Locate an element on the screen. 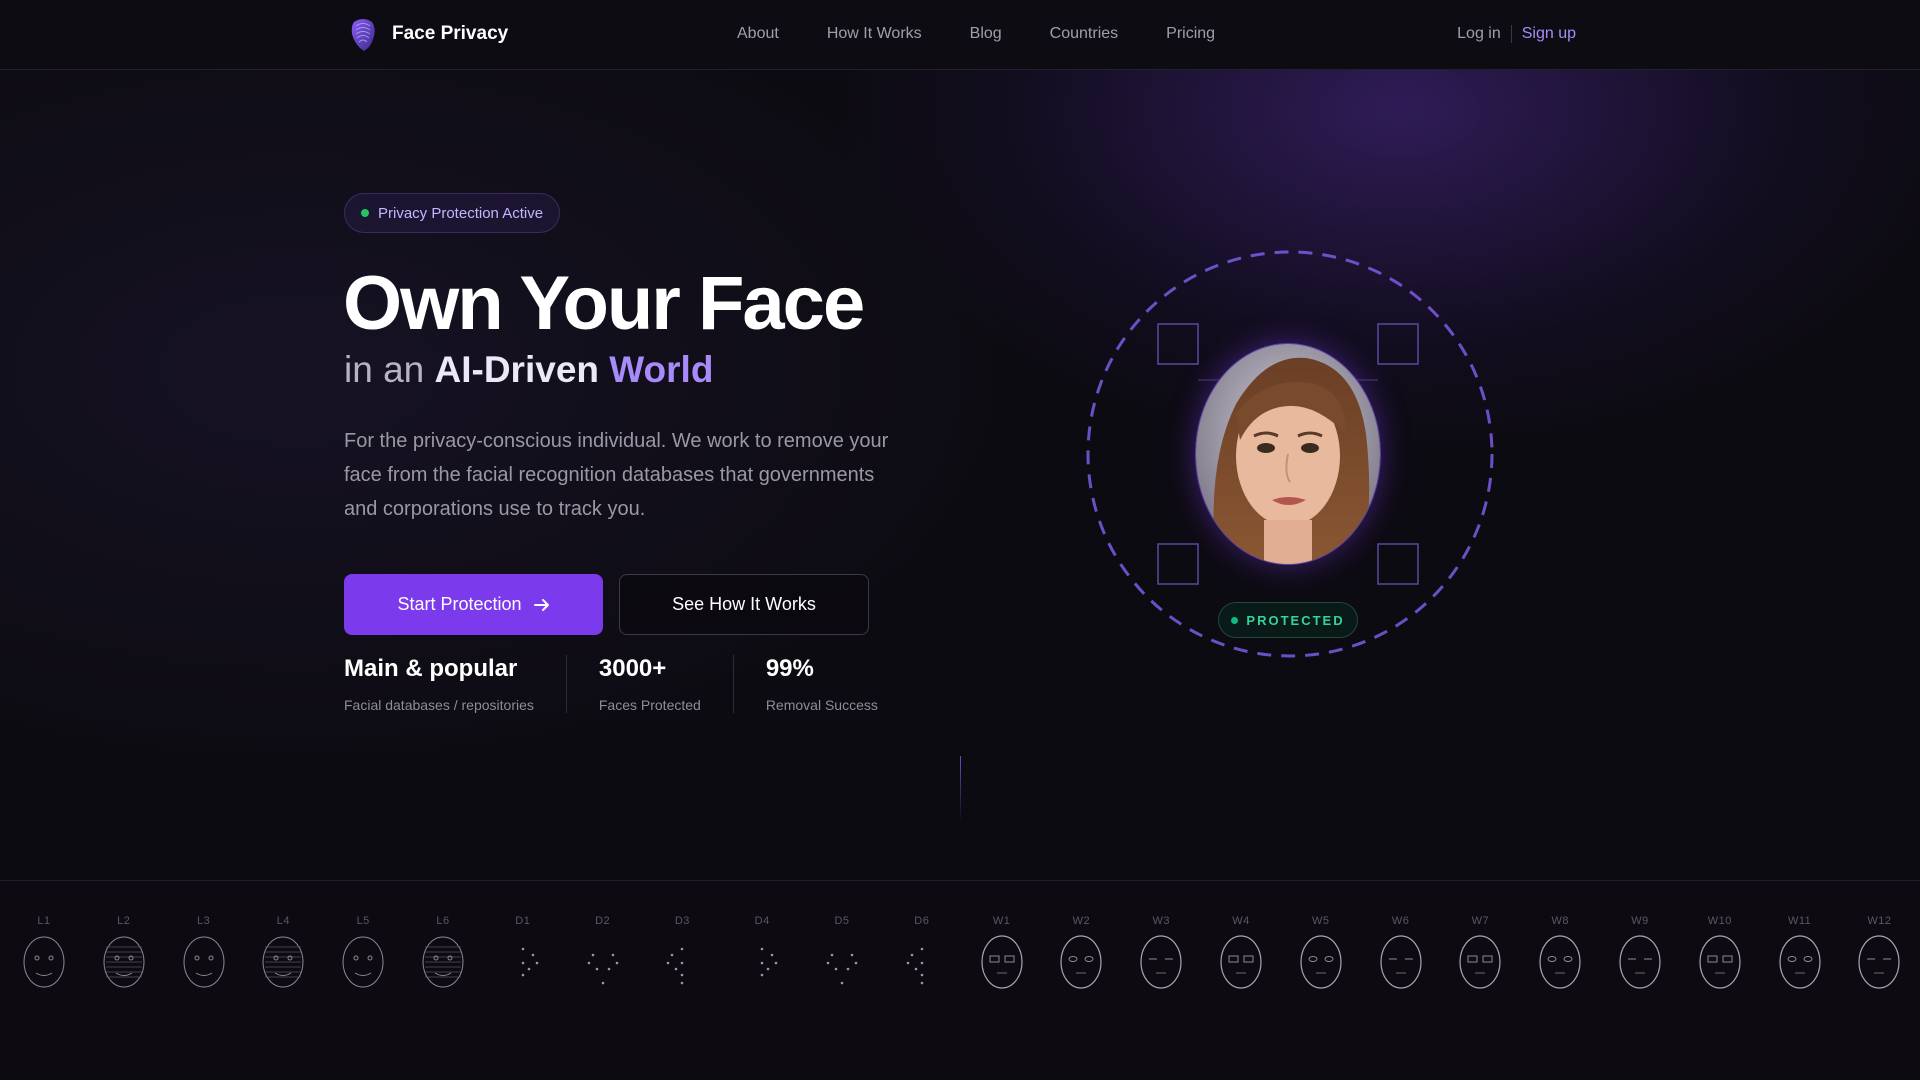 This screenshot has height=1080, width=1920. scroll-indicator-line is located at coordinates (960, 789).